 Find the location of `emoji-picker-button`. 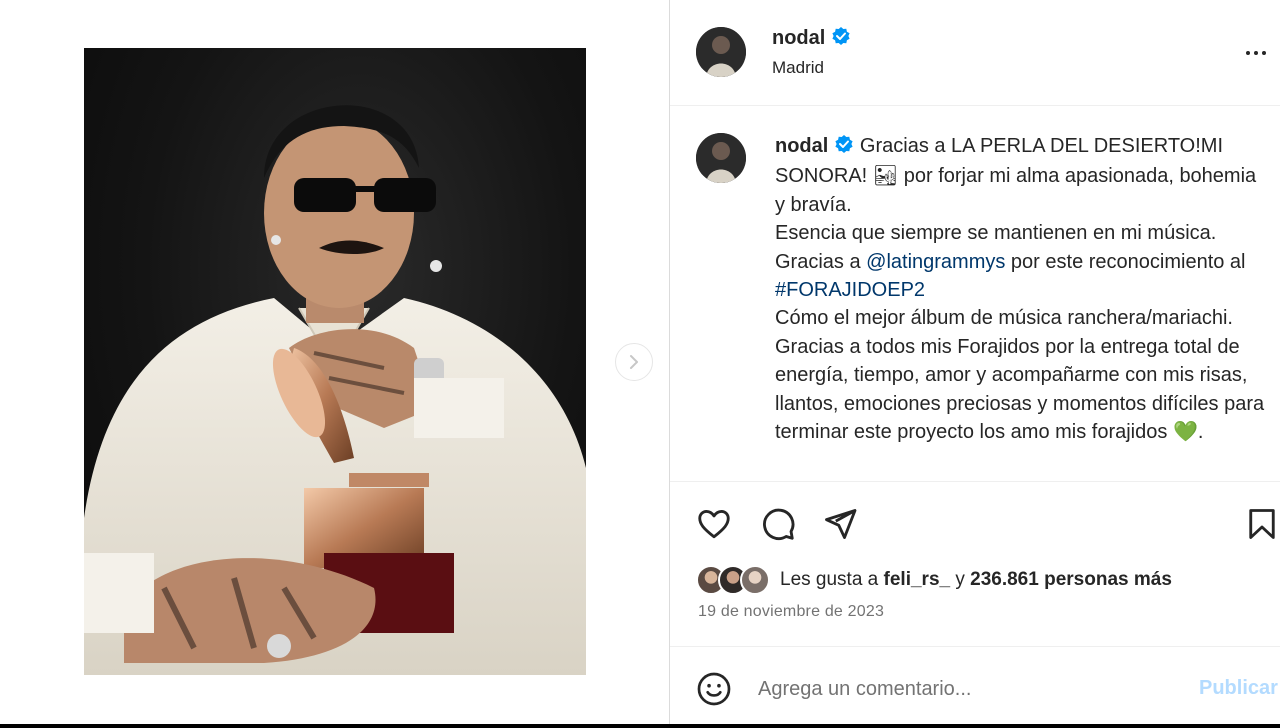

emoji-picker-button is located at coordinates (714, 689).